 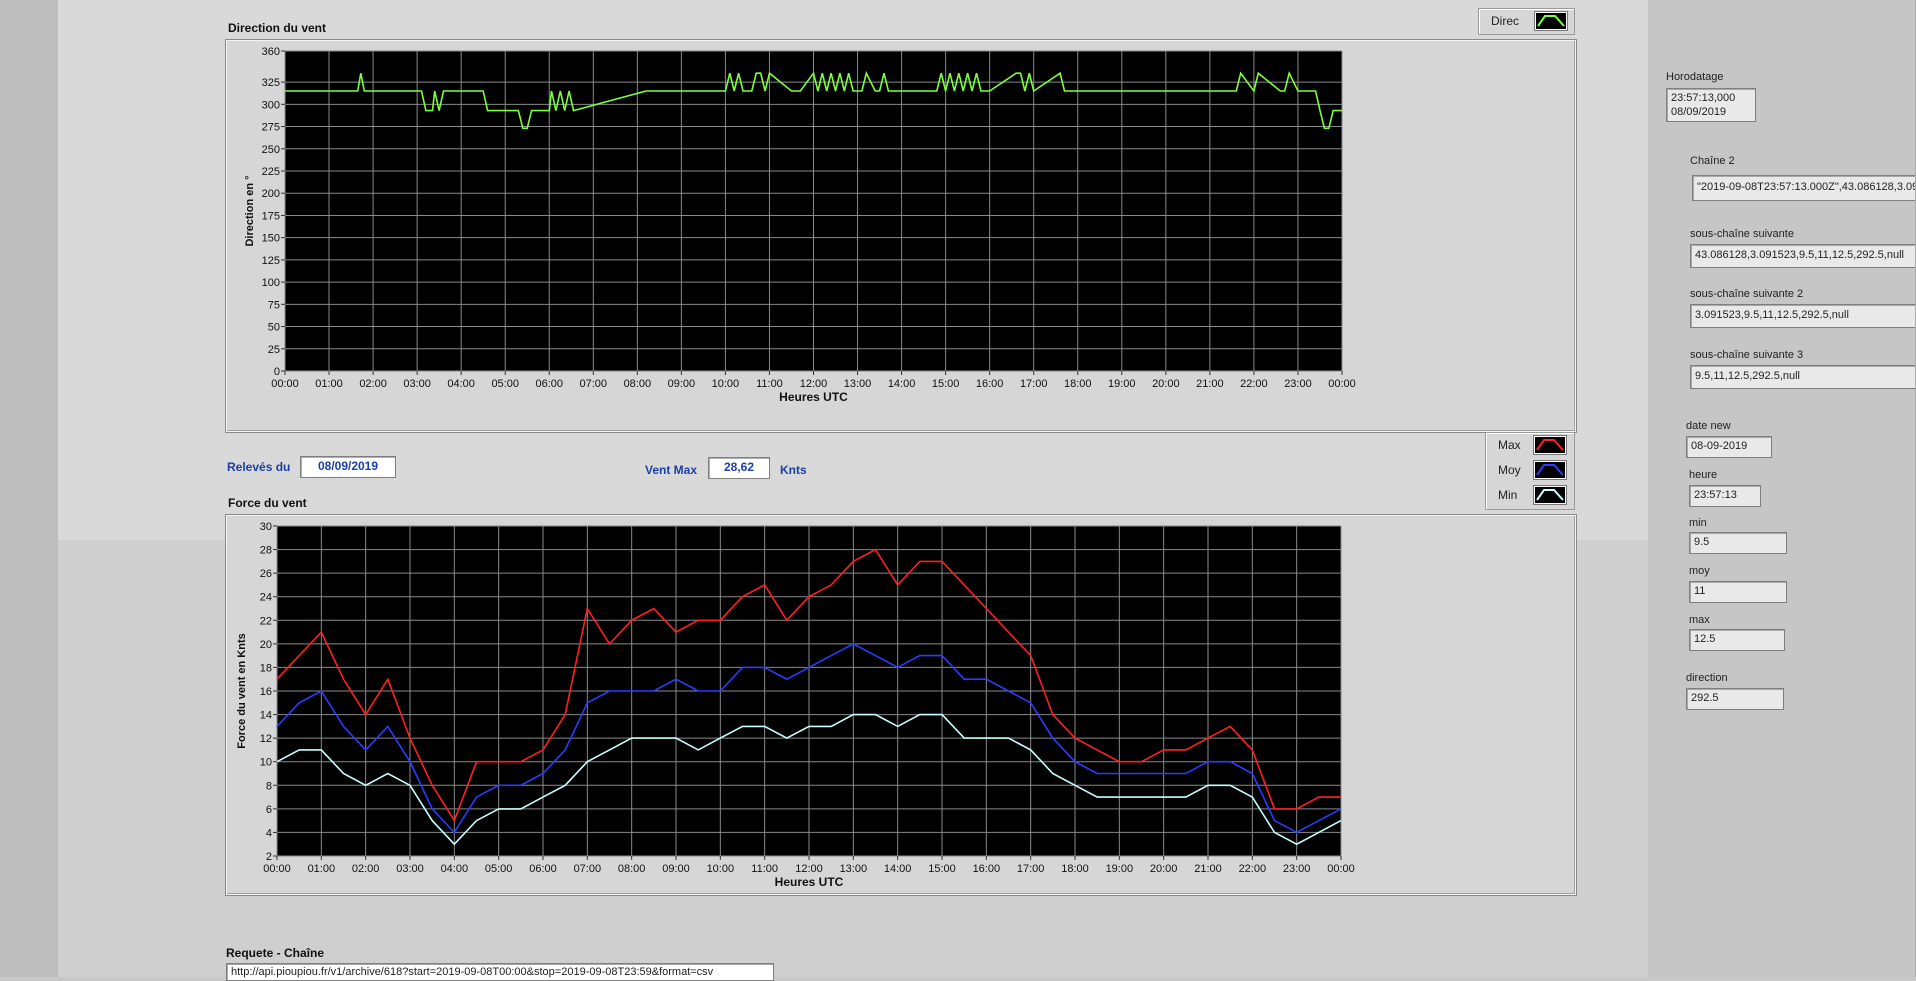 What do you see at coordinates (1707, 678) in the screenshot?
I see `direction-label: direction` at bounding box center [1707, 678].